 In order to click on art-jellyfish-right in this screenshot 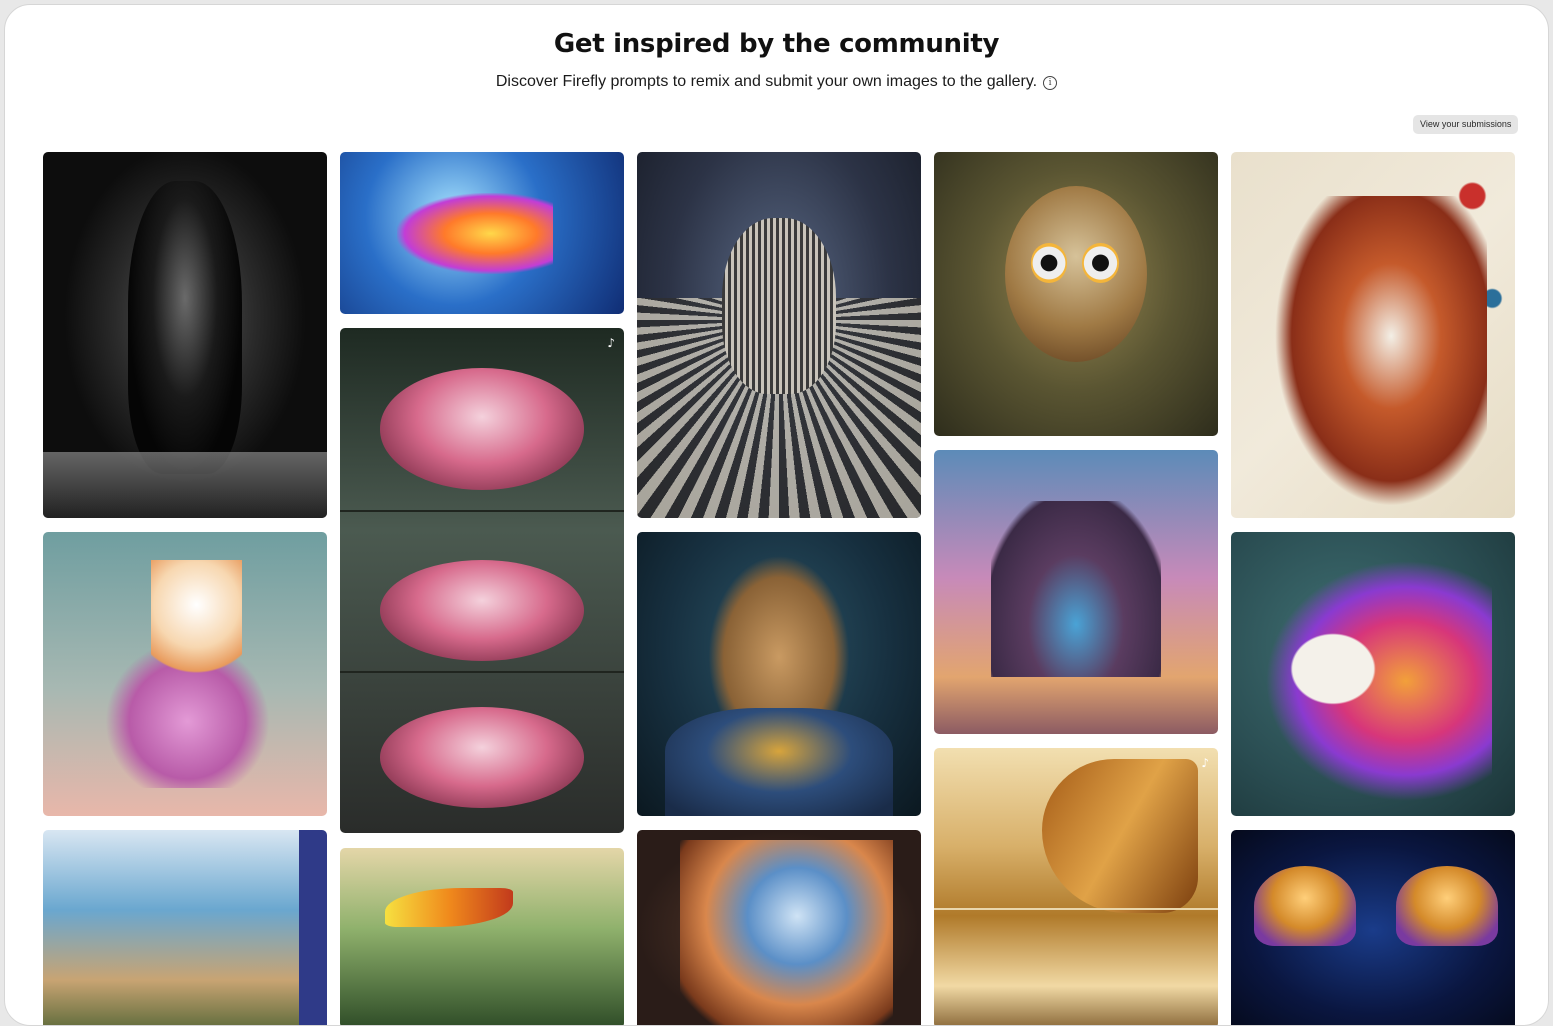, I will do `click(1446, 906)`.